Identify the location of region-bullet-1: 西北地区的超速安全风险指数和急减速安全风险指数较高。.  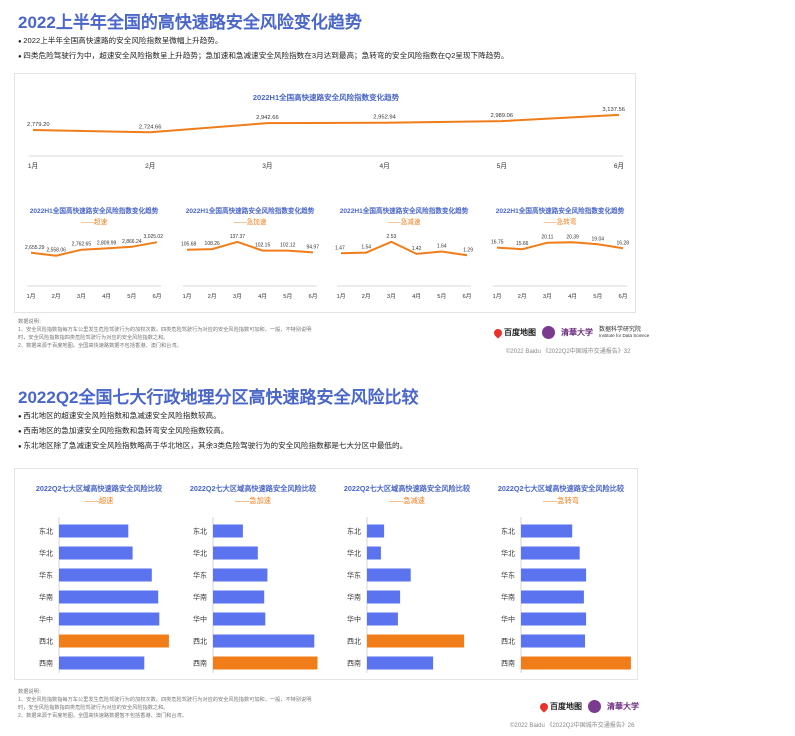
(212, 416).